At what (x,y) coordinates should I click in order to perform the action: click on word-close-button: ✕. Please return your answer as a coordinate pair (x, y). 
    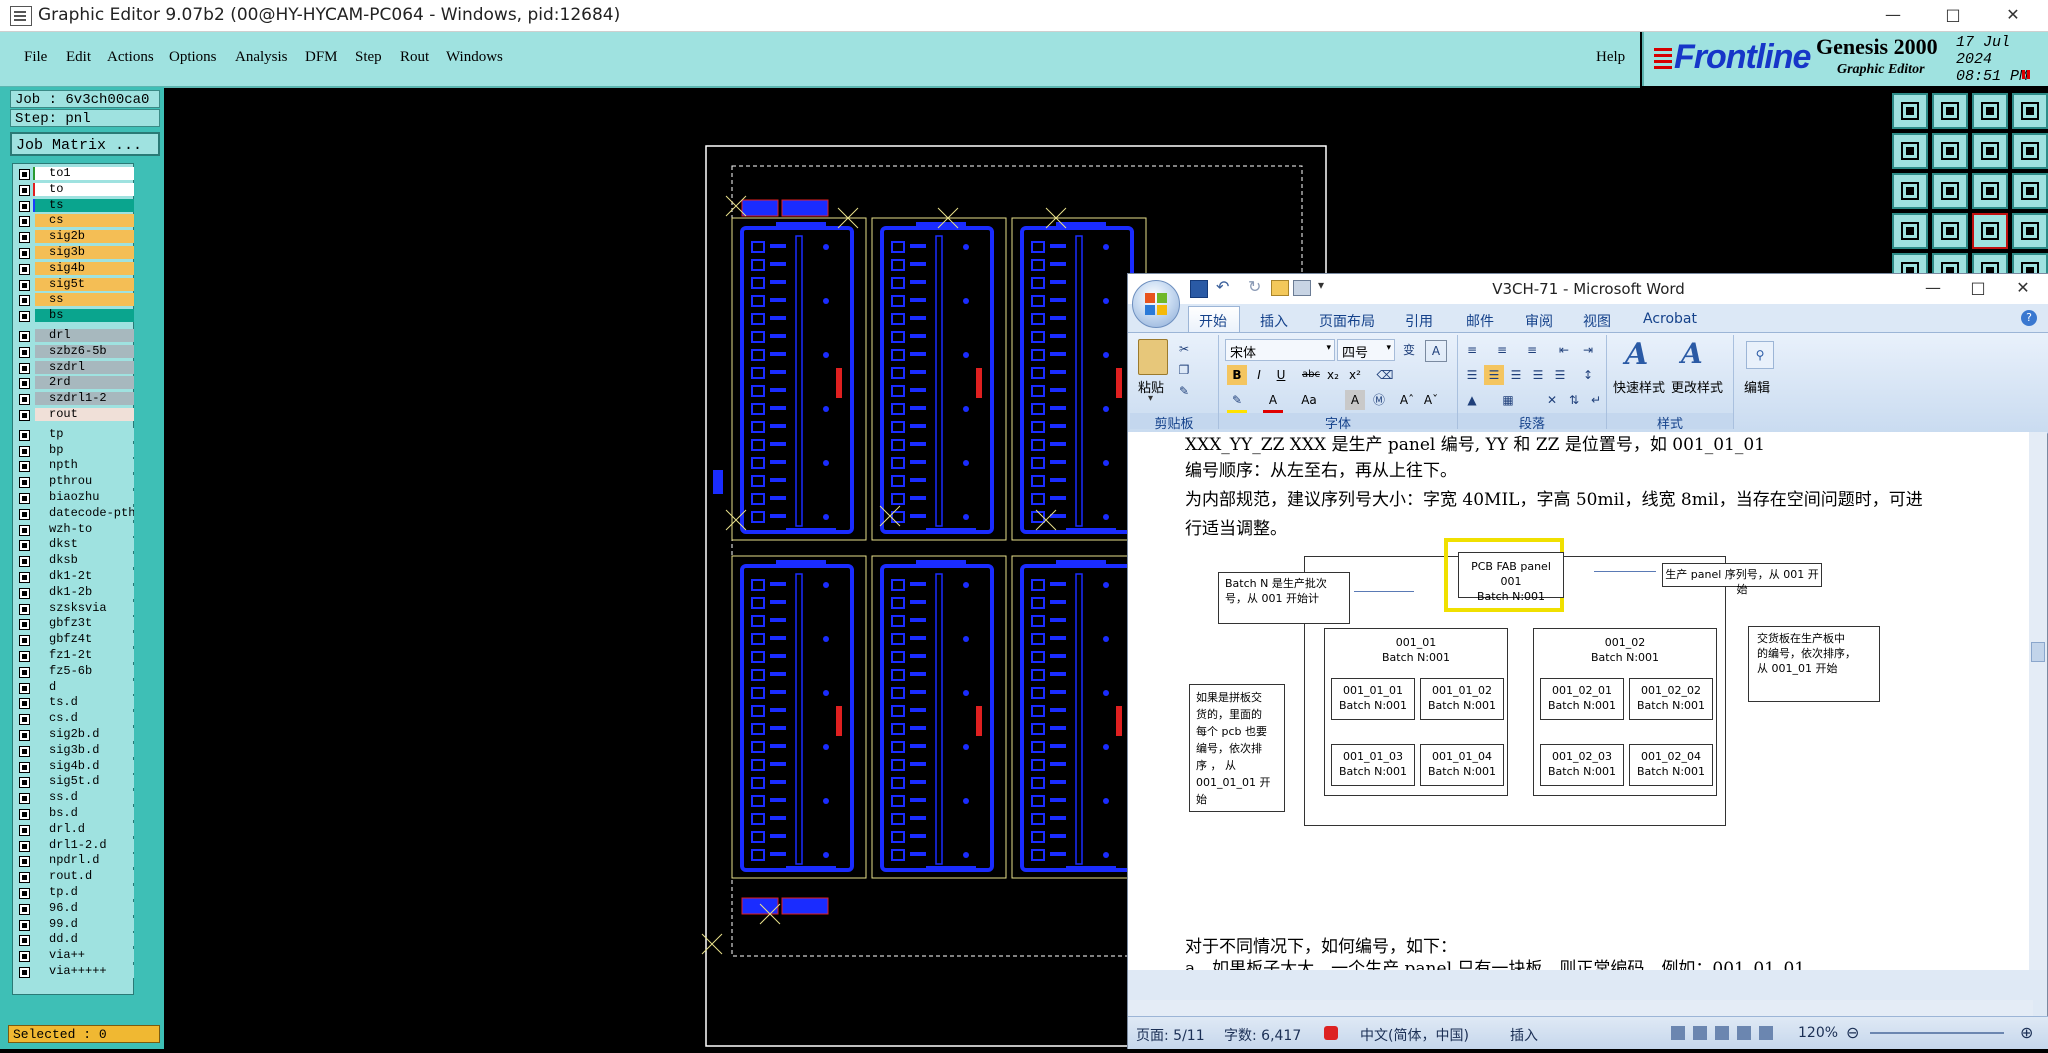
    Looking at the image, I should click on (2023, 288).